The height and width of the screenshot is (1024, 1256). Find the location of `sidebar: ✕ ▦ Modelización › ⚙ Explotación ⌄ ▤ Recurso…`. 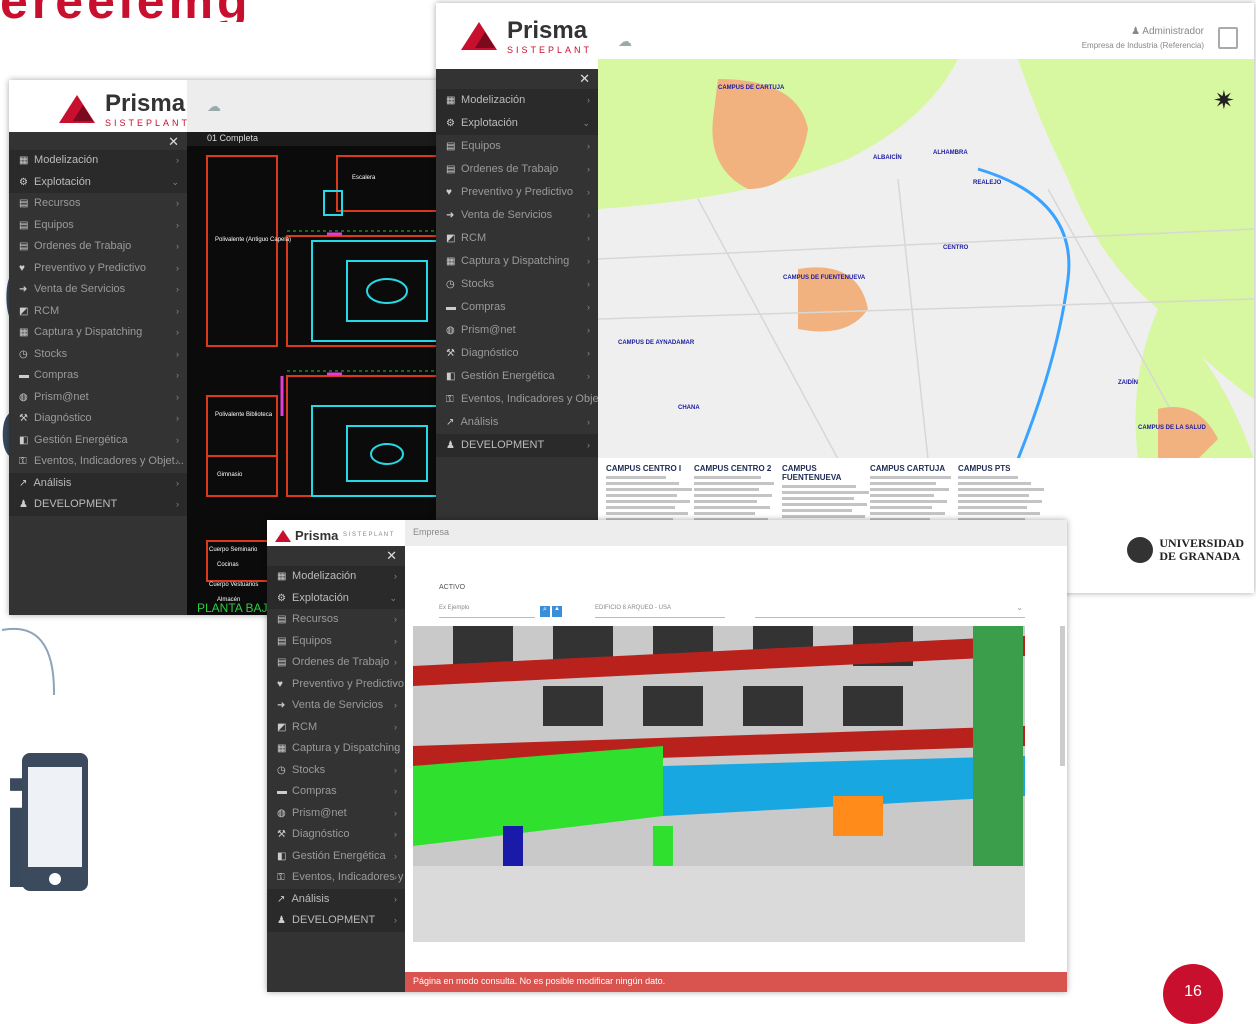

sidebar: ✕ ▦ Modelización › ⚙ Explotación ⌄ ▤ Recurso… is located at coordinates (98, 373).